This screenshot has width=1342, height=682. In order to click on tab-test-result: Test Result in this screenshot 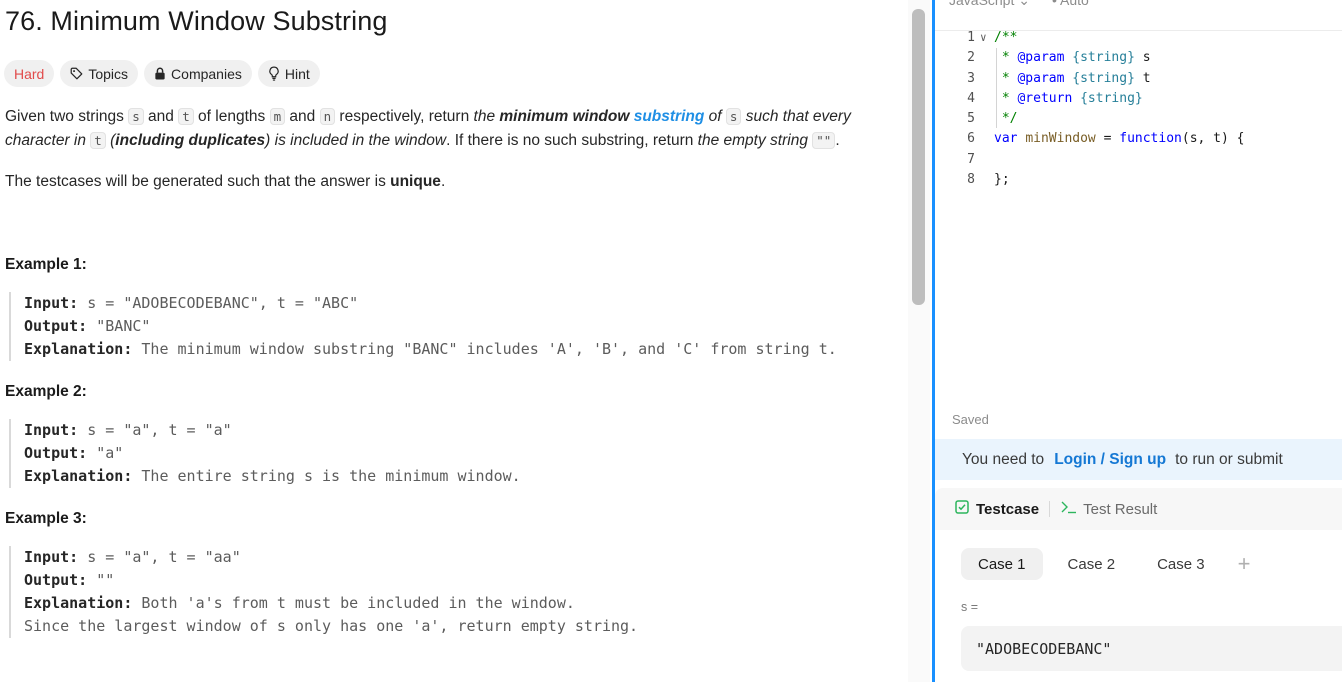, I will do `click(1108, 509)`.